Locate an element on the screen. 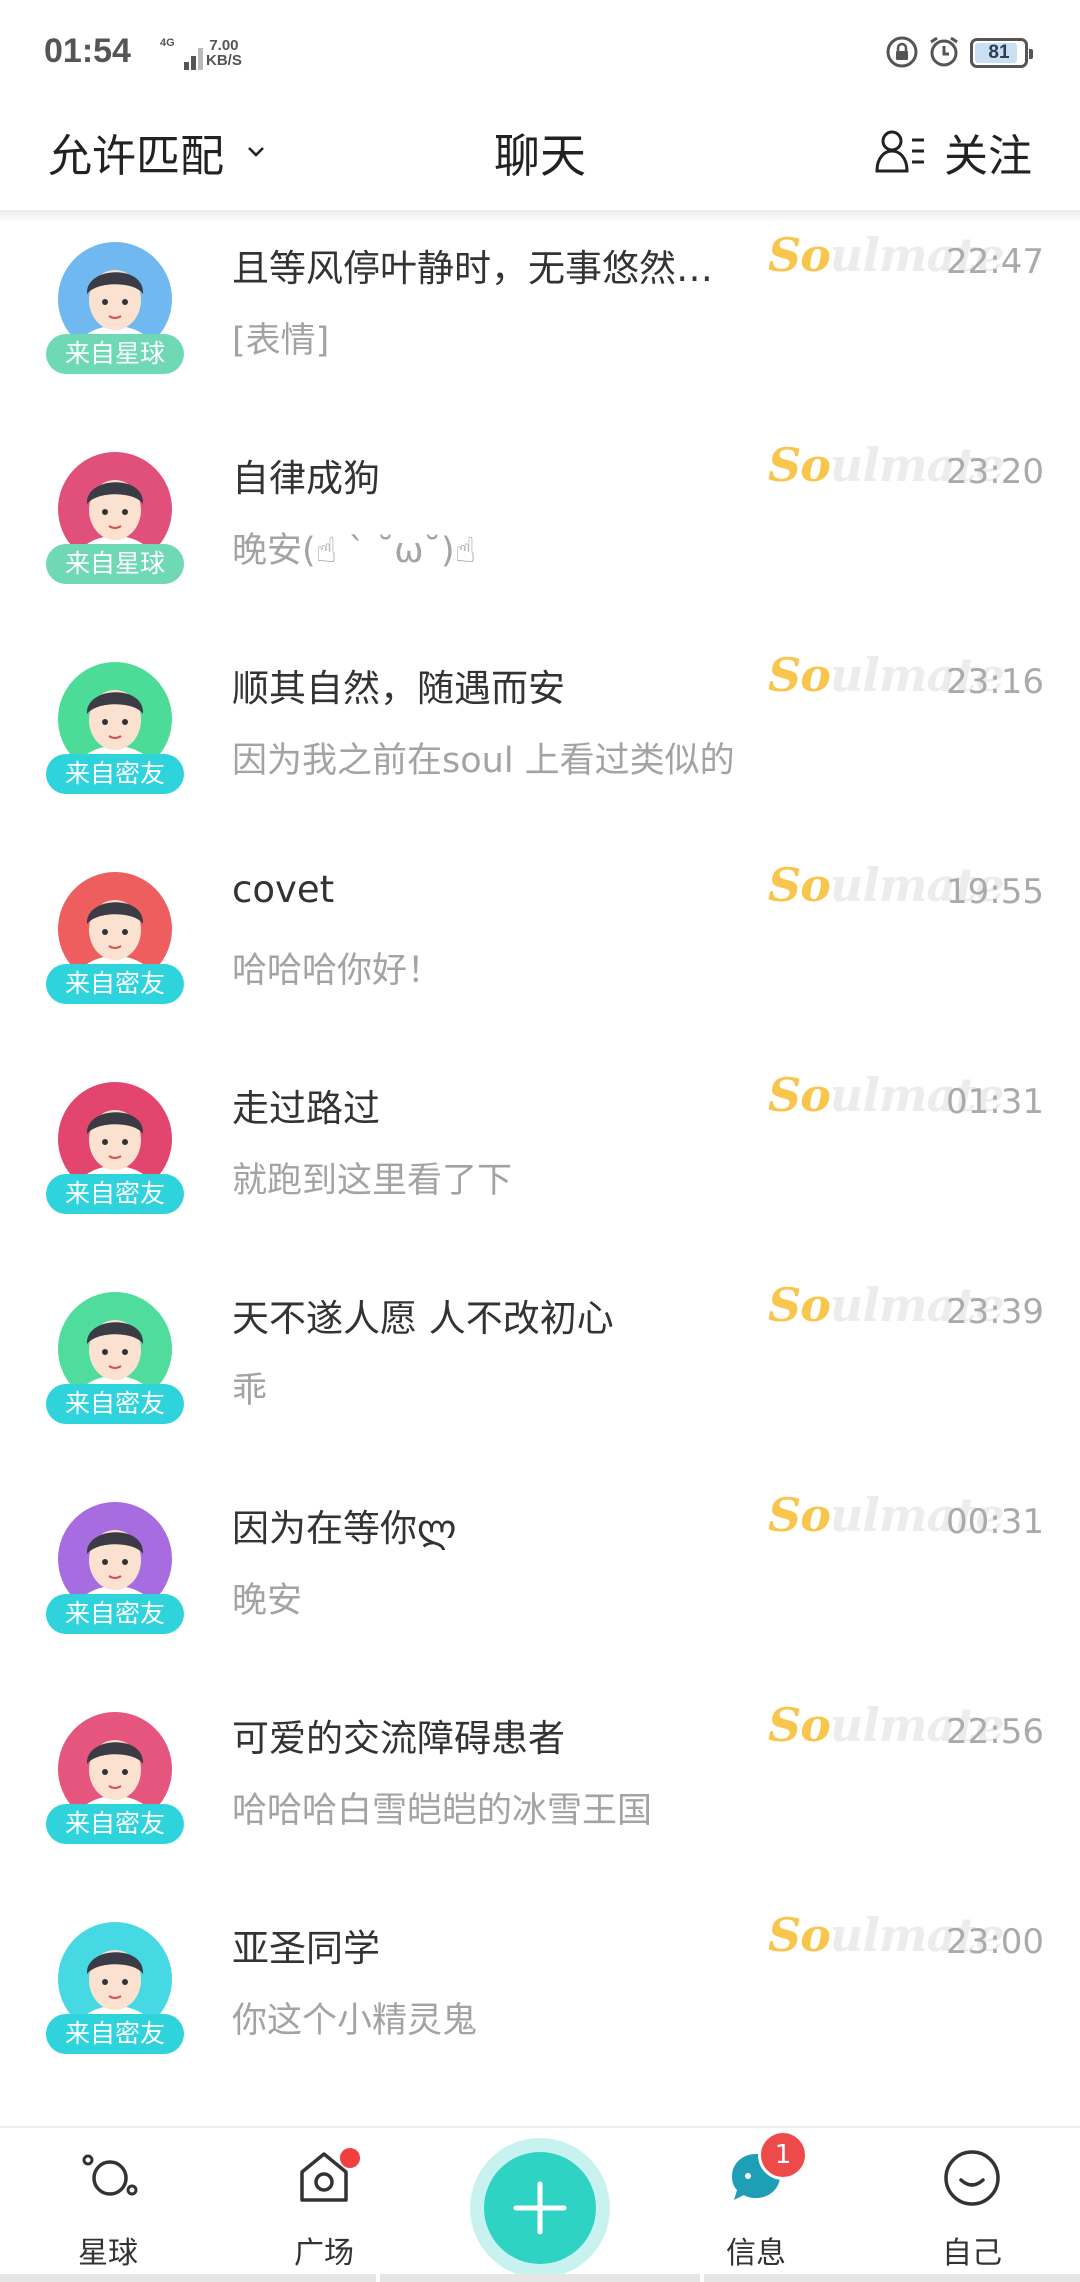 The image size is (1080, 2282). chat-row: 来自密友 天不遂人愿 人不改初心乖 Soulmate 23:39 is located at coordinates (540, 1367).